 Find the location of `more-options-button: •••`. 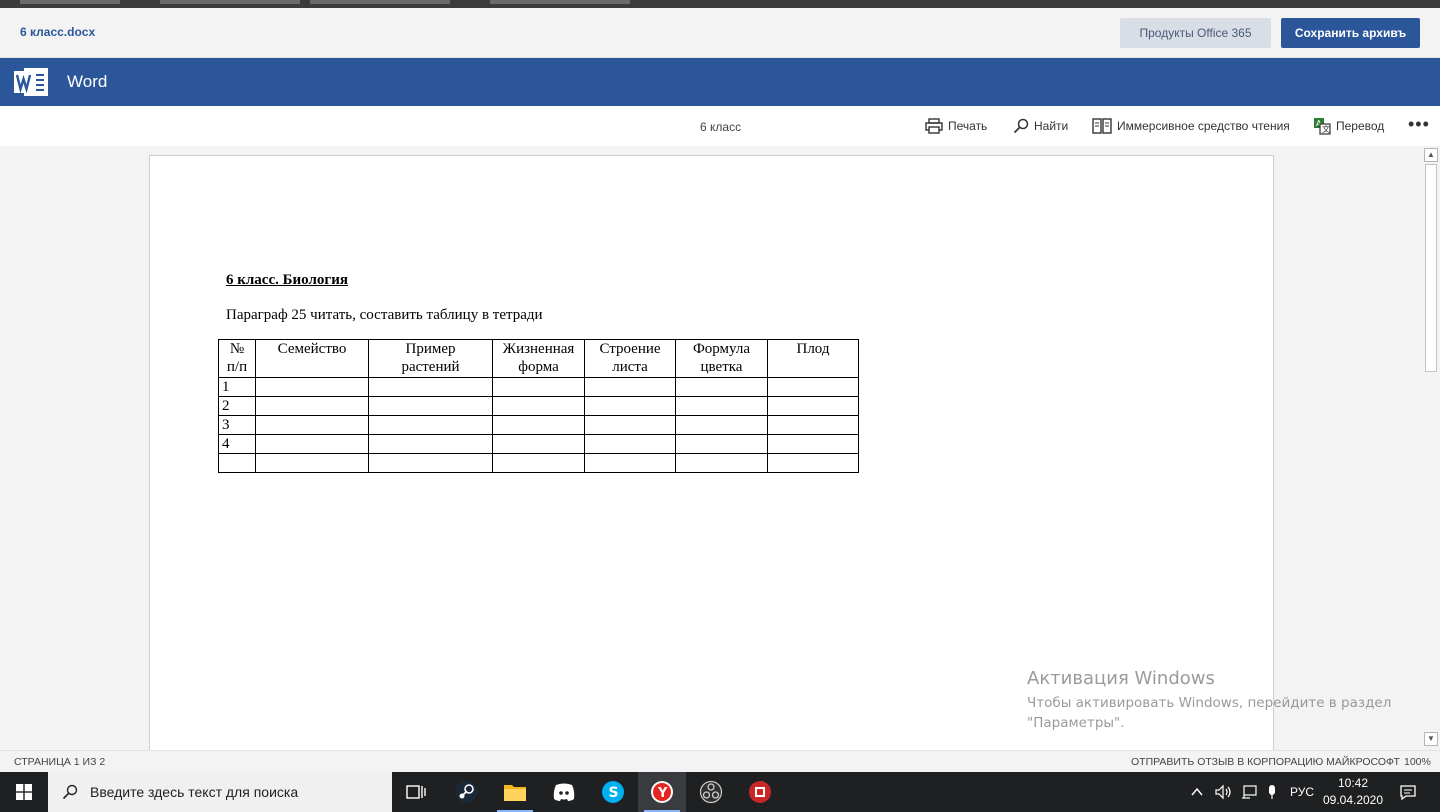

more-options-button: ••• is located at coordinates (1419, 124).